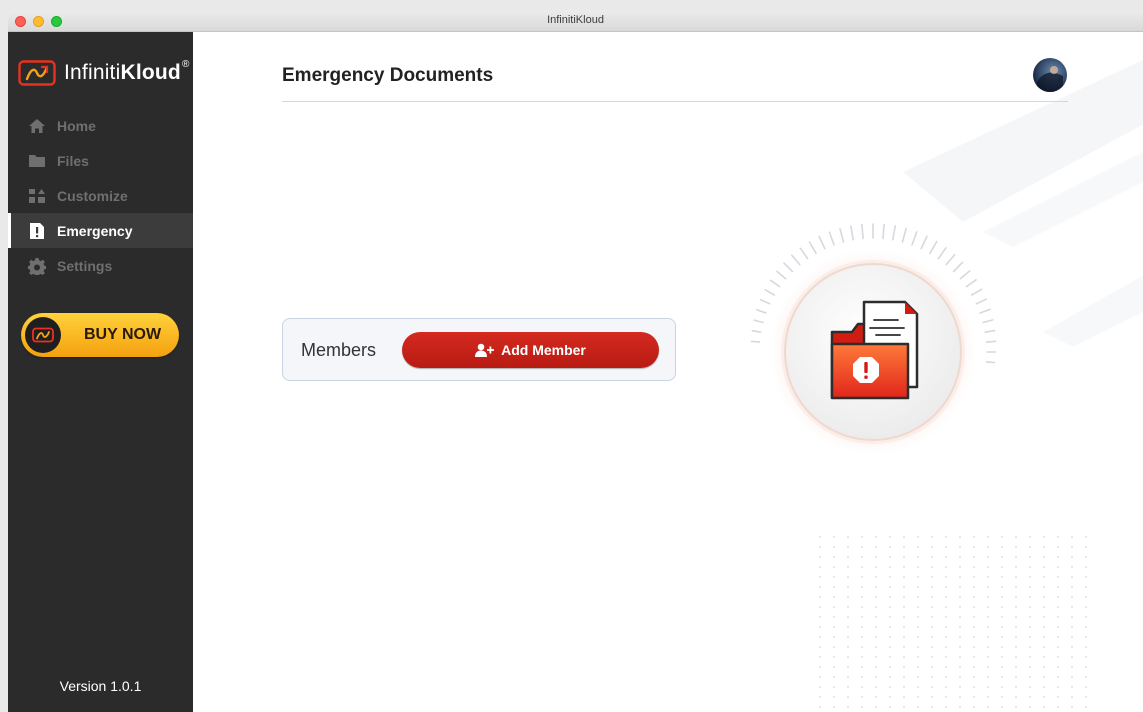 This screenshot has width=1143, height=712. I want to click on sidebar-nav: Home Files Customize Emergency Settings, so click(100, 195).